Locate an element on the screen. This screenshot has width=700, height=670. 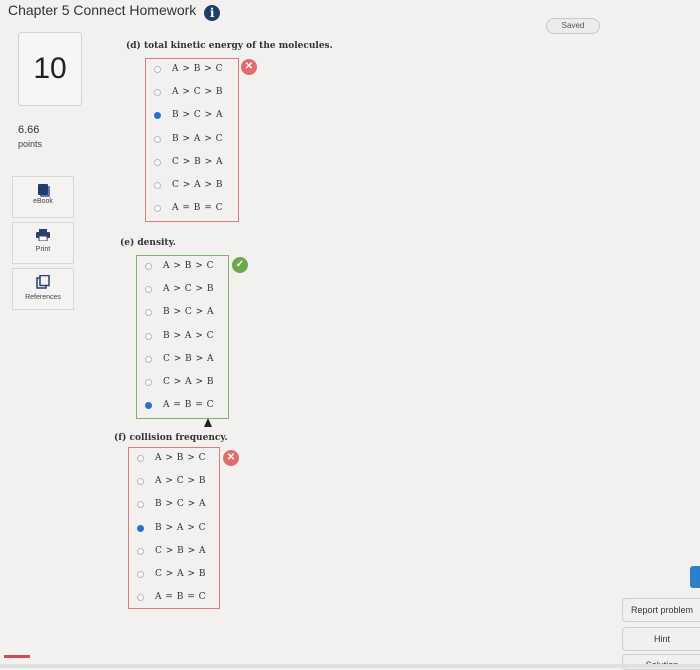
book-icon is located at coordinates (43, 189).